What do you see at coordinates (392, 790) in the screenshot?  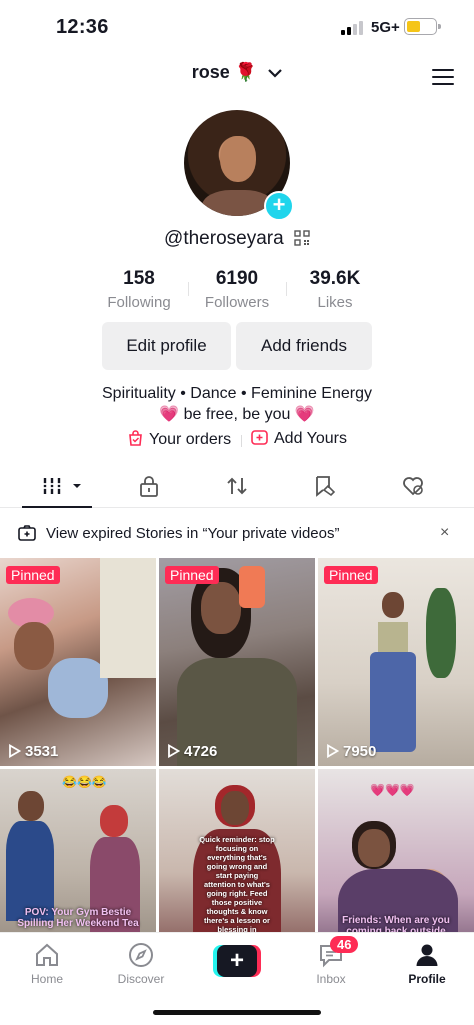 I see `caption-emoji: 💗💗💗` at bounding box center [392, 790].